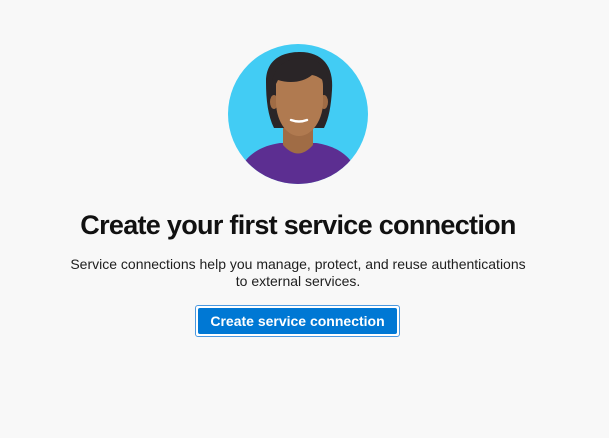 This screenshot has height=438, width=609. I want to click on page-title: Create your first service connection, so click(298, 225).